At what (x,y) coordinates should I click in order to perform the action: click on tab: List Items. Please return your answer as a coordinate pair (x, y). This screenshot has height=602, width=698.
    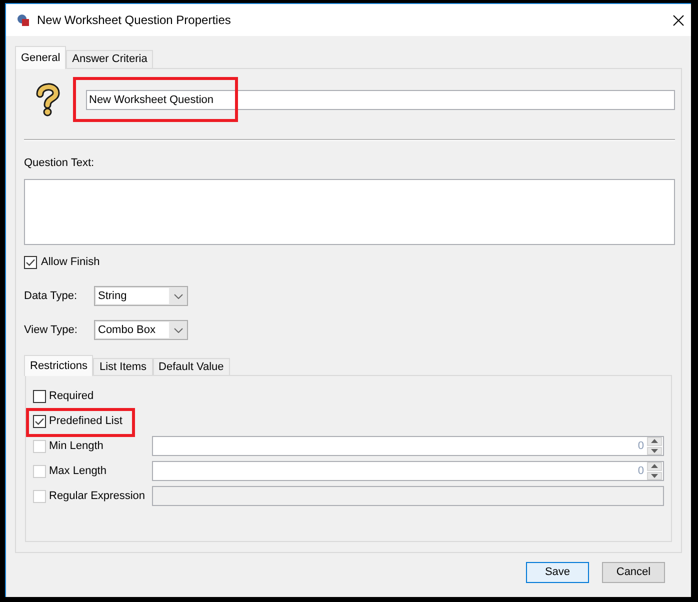
    Looking at the image, I should click on (123, 366).